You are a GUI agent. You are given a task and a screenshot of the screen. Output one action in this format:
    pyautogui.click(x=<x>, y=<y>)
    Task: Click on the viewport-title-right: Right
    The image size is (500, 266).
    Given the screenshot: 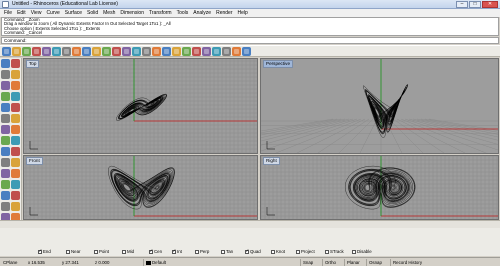 What is the action you would take?
    pyautogui.click(x=271, y=161)
    